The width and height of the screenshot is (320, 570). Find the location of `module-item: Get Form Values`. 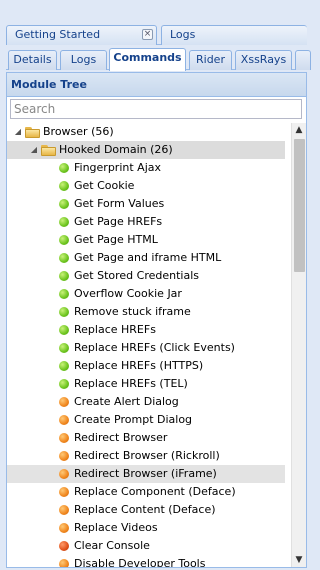

module-item: Get Form Values is located at coordinates (146, 204).